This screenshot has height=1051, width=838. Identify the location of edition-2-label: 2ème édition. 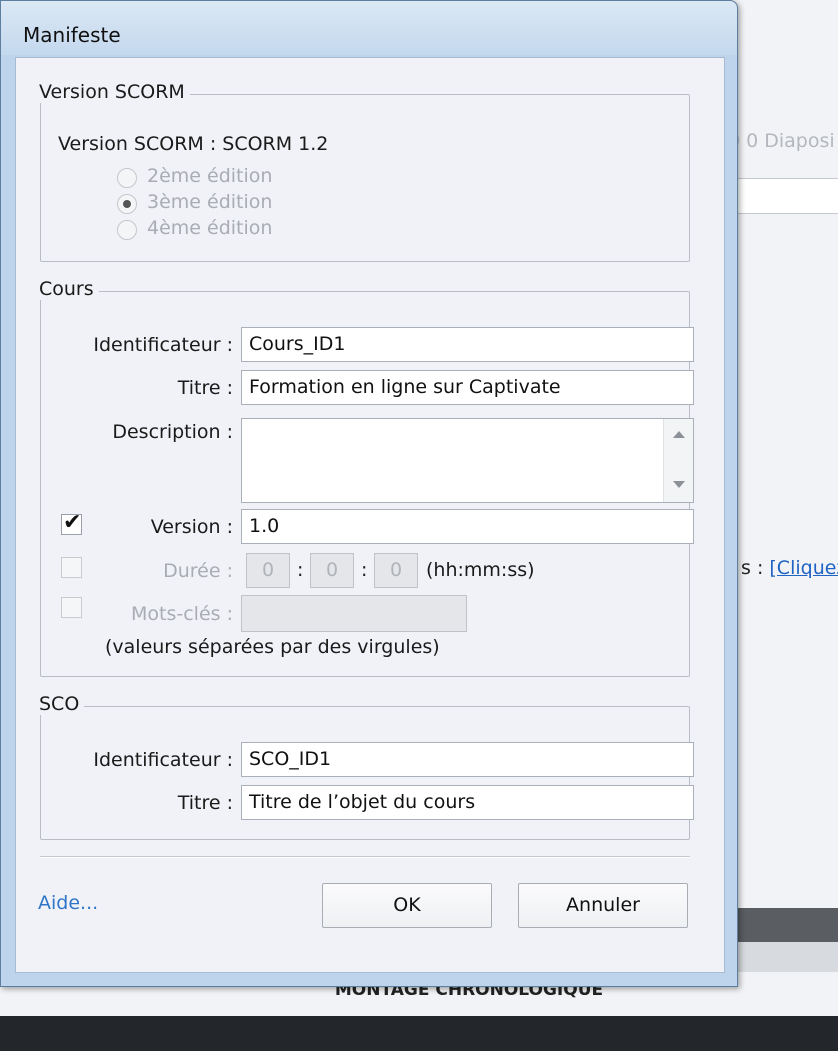
(210, 176).